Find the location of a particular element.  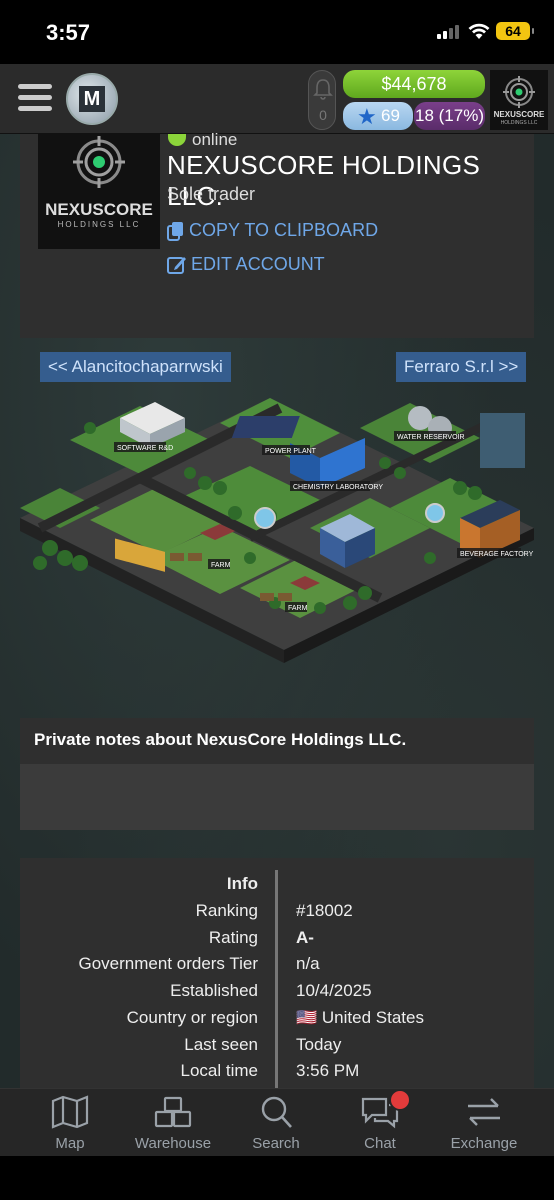

nav-exchange: Exchange is located at coordinates (484, 1123).